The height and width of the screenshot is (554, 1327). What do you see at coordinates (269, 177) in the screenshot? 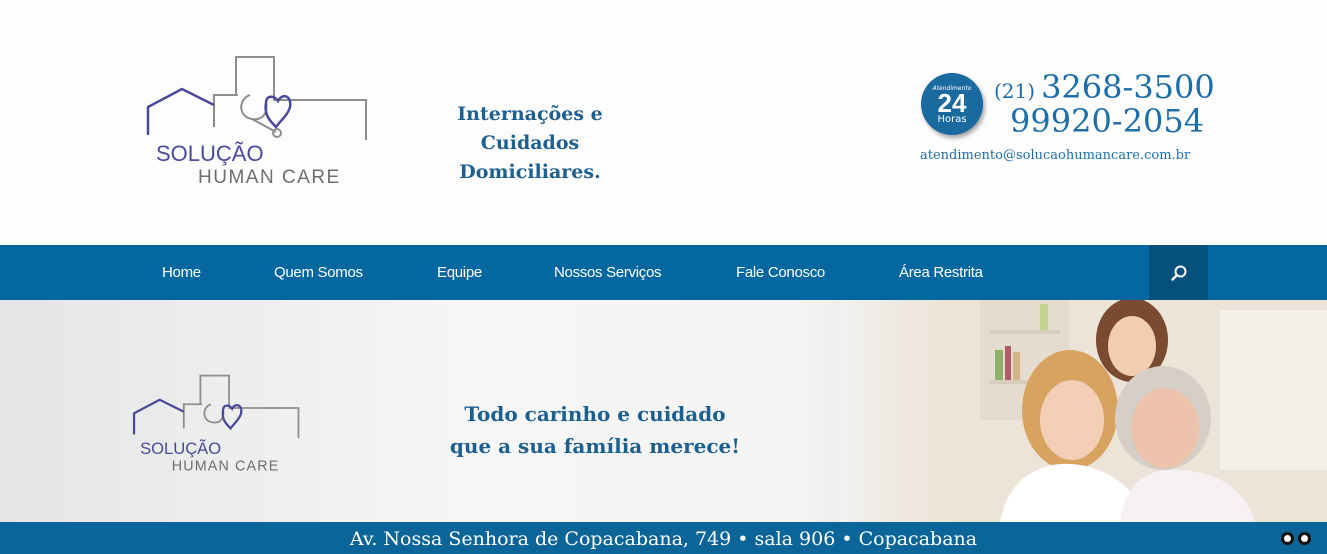
I see `logo-text-line2: HUMAN CARE` at bounding box center [269, 177].